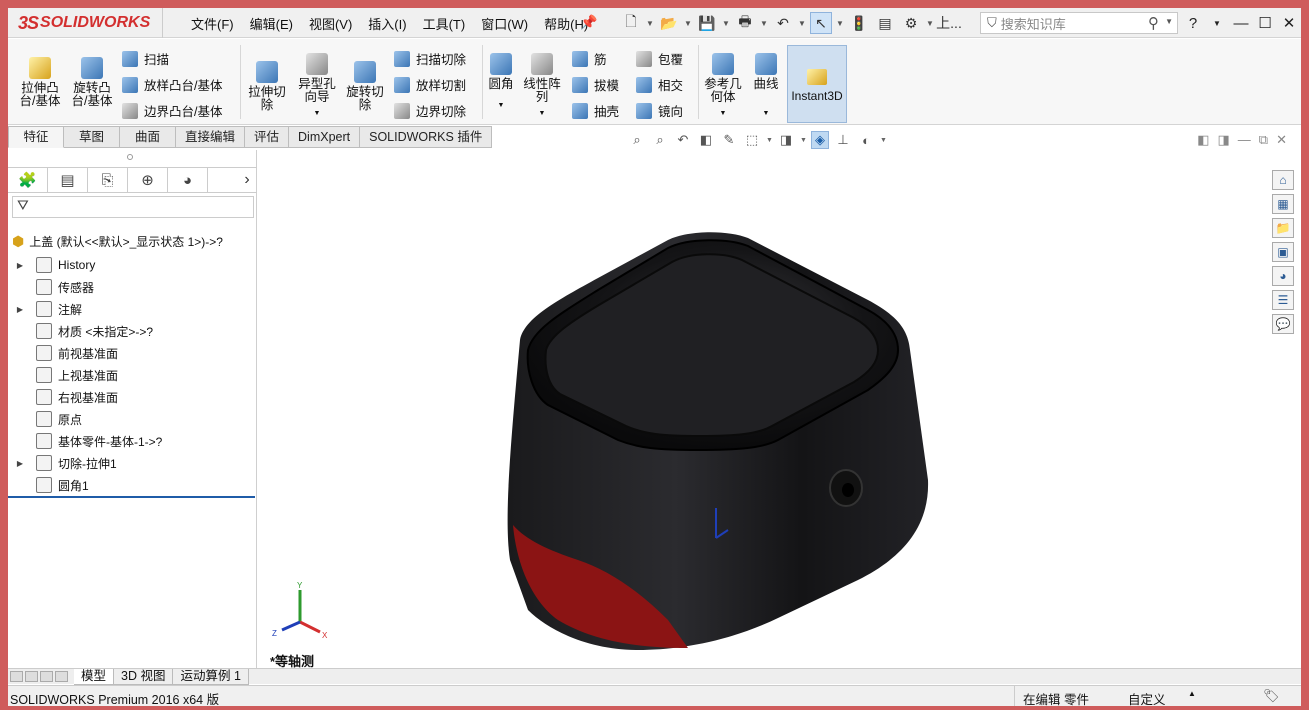 The height and width of the screenshot is (710, 1309). Describe the element at coordinates (769, 140) in the screenshot. I see `view-orientation-dropdown-icon: ▼` at that location.